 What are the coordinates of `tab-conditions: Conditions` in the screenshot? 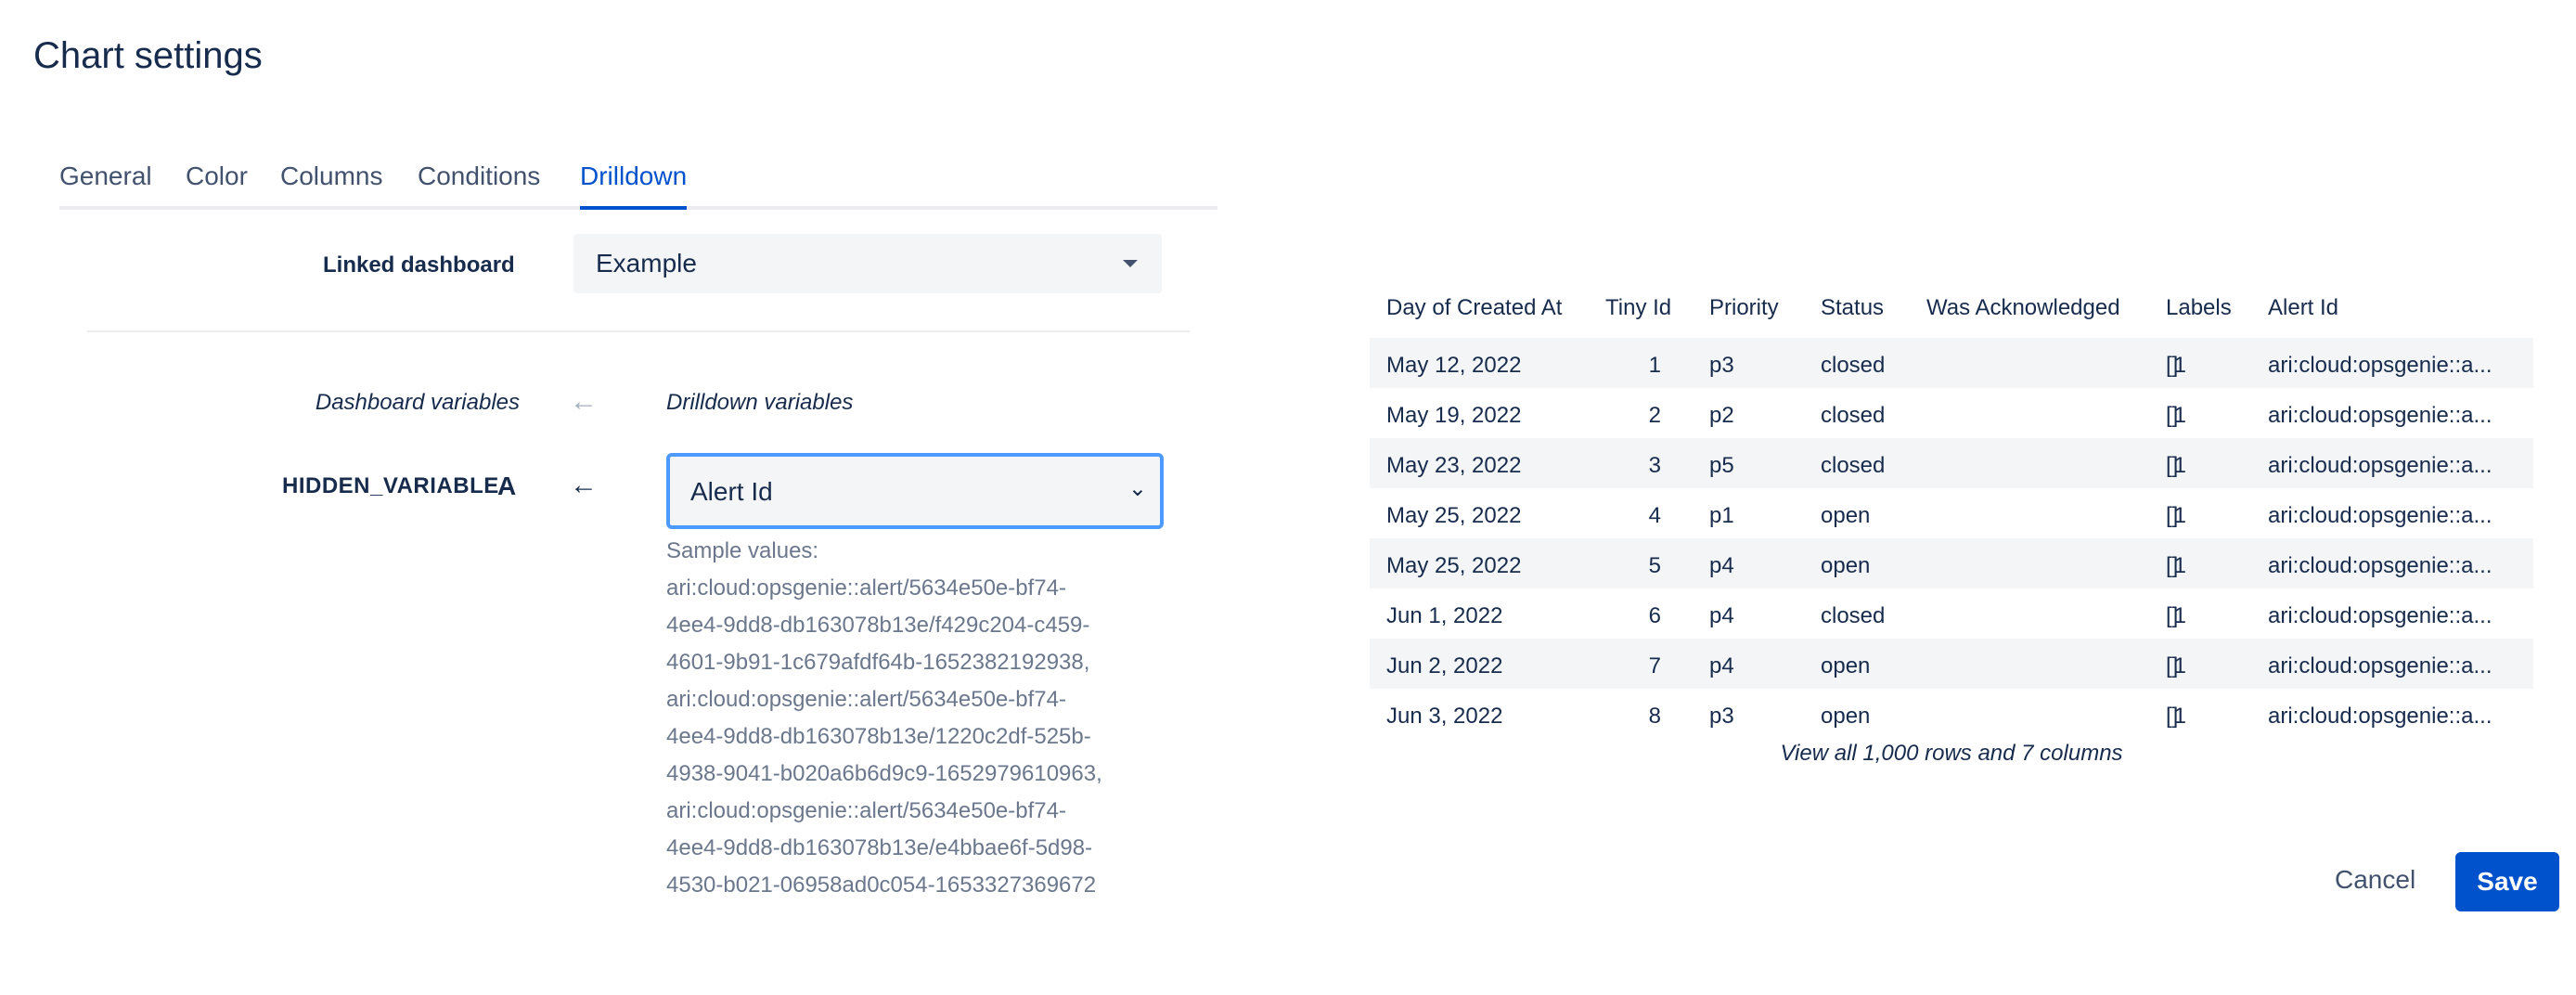 It's located at (479, 181).